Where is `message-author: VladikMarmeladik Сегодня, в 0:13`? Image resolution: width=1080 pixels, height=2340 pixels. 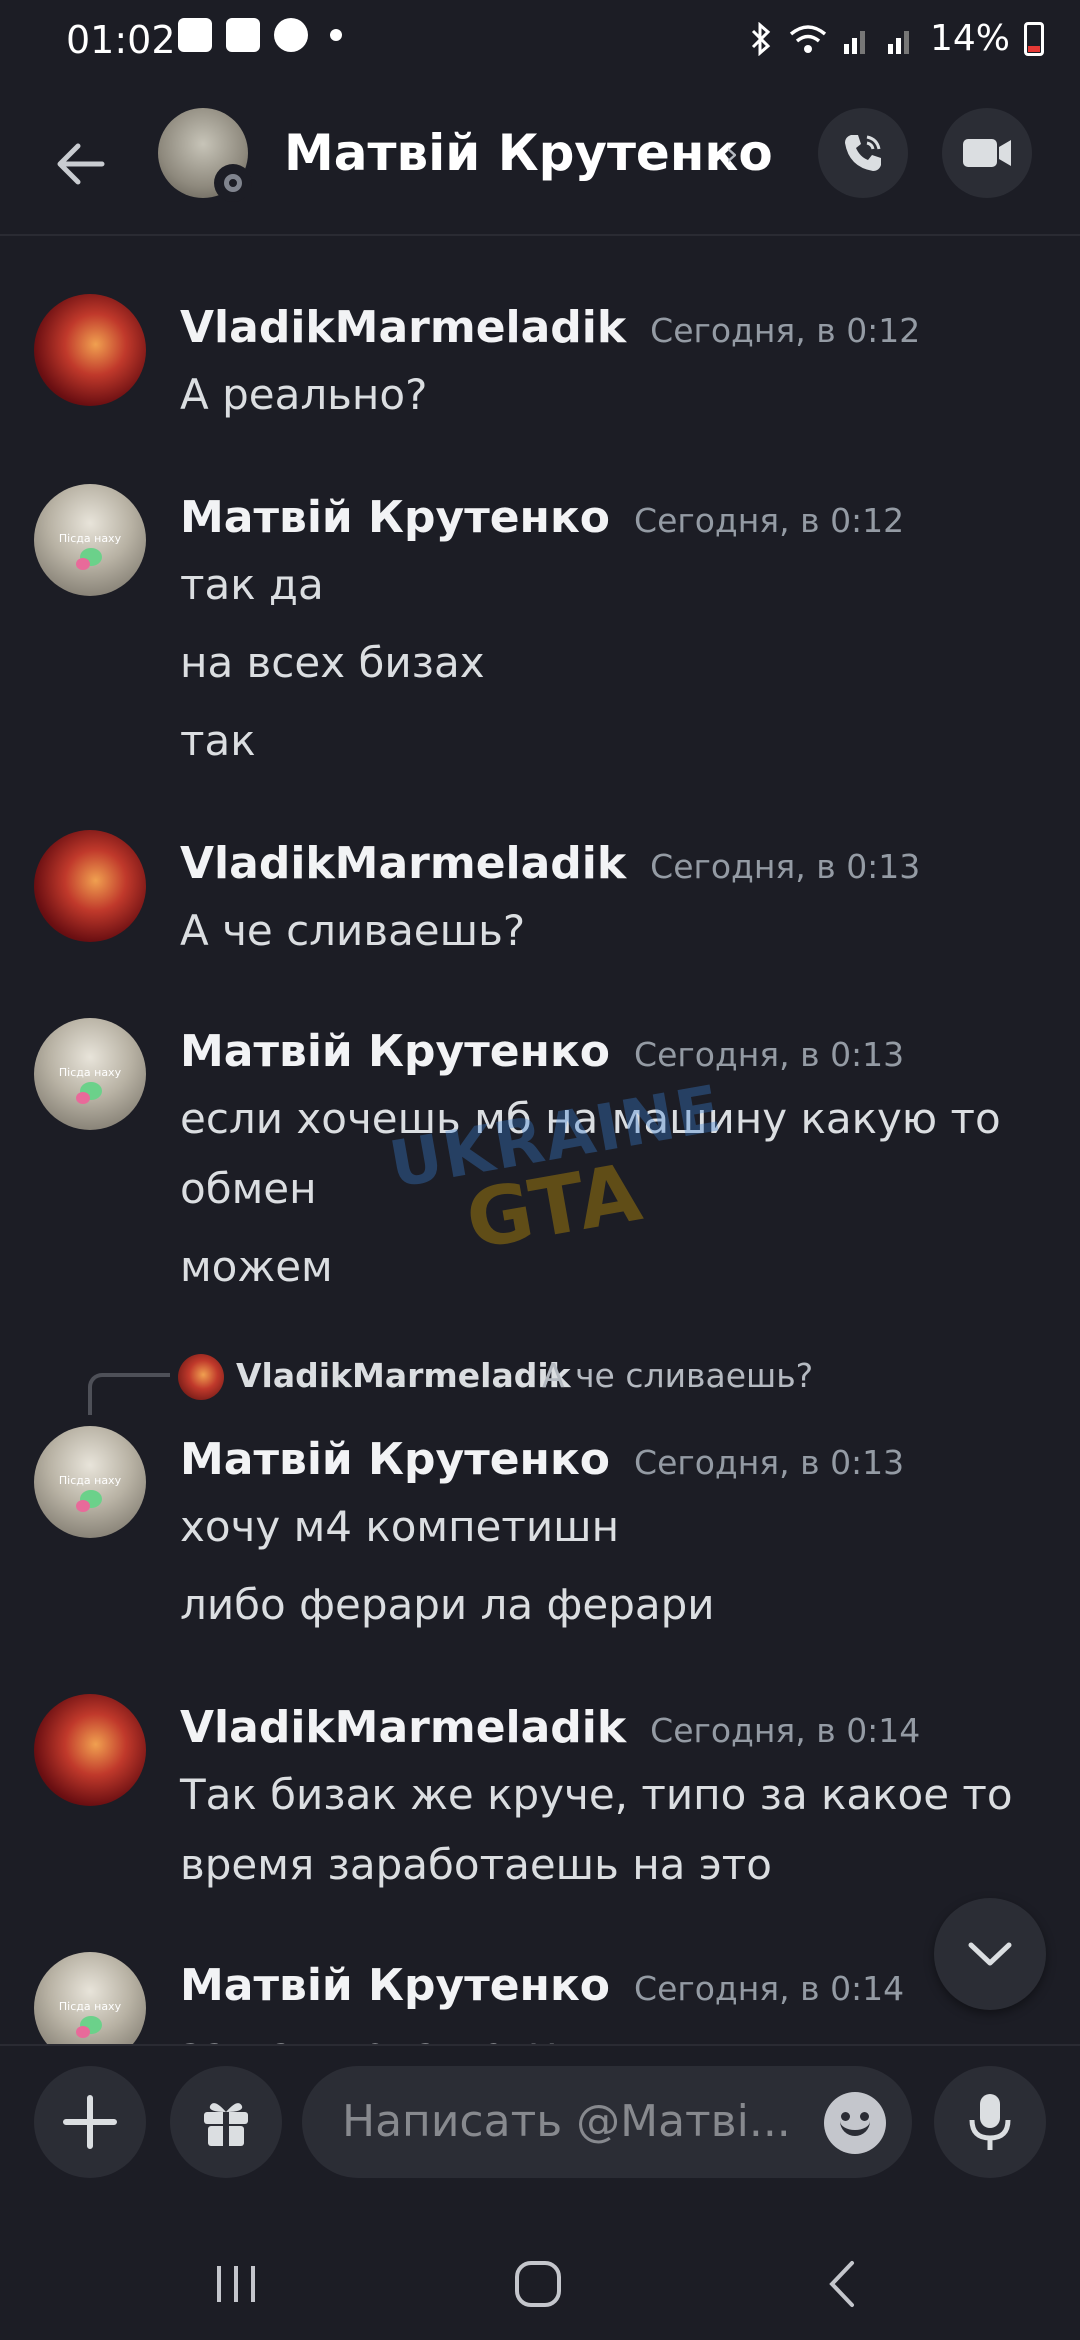 message-author: VladikMarmeladik Сегодня, в 0:13 is located at coordinates (550, 863).